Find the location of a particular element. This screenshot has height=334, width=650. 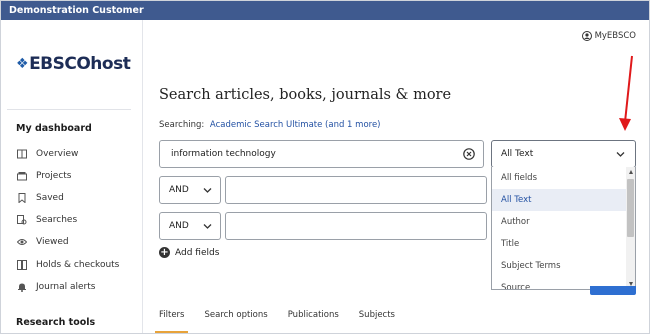

sidebar-item-saved: Saved is located at coordinates (40, 198).